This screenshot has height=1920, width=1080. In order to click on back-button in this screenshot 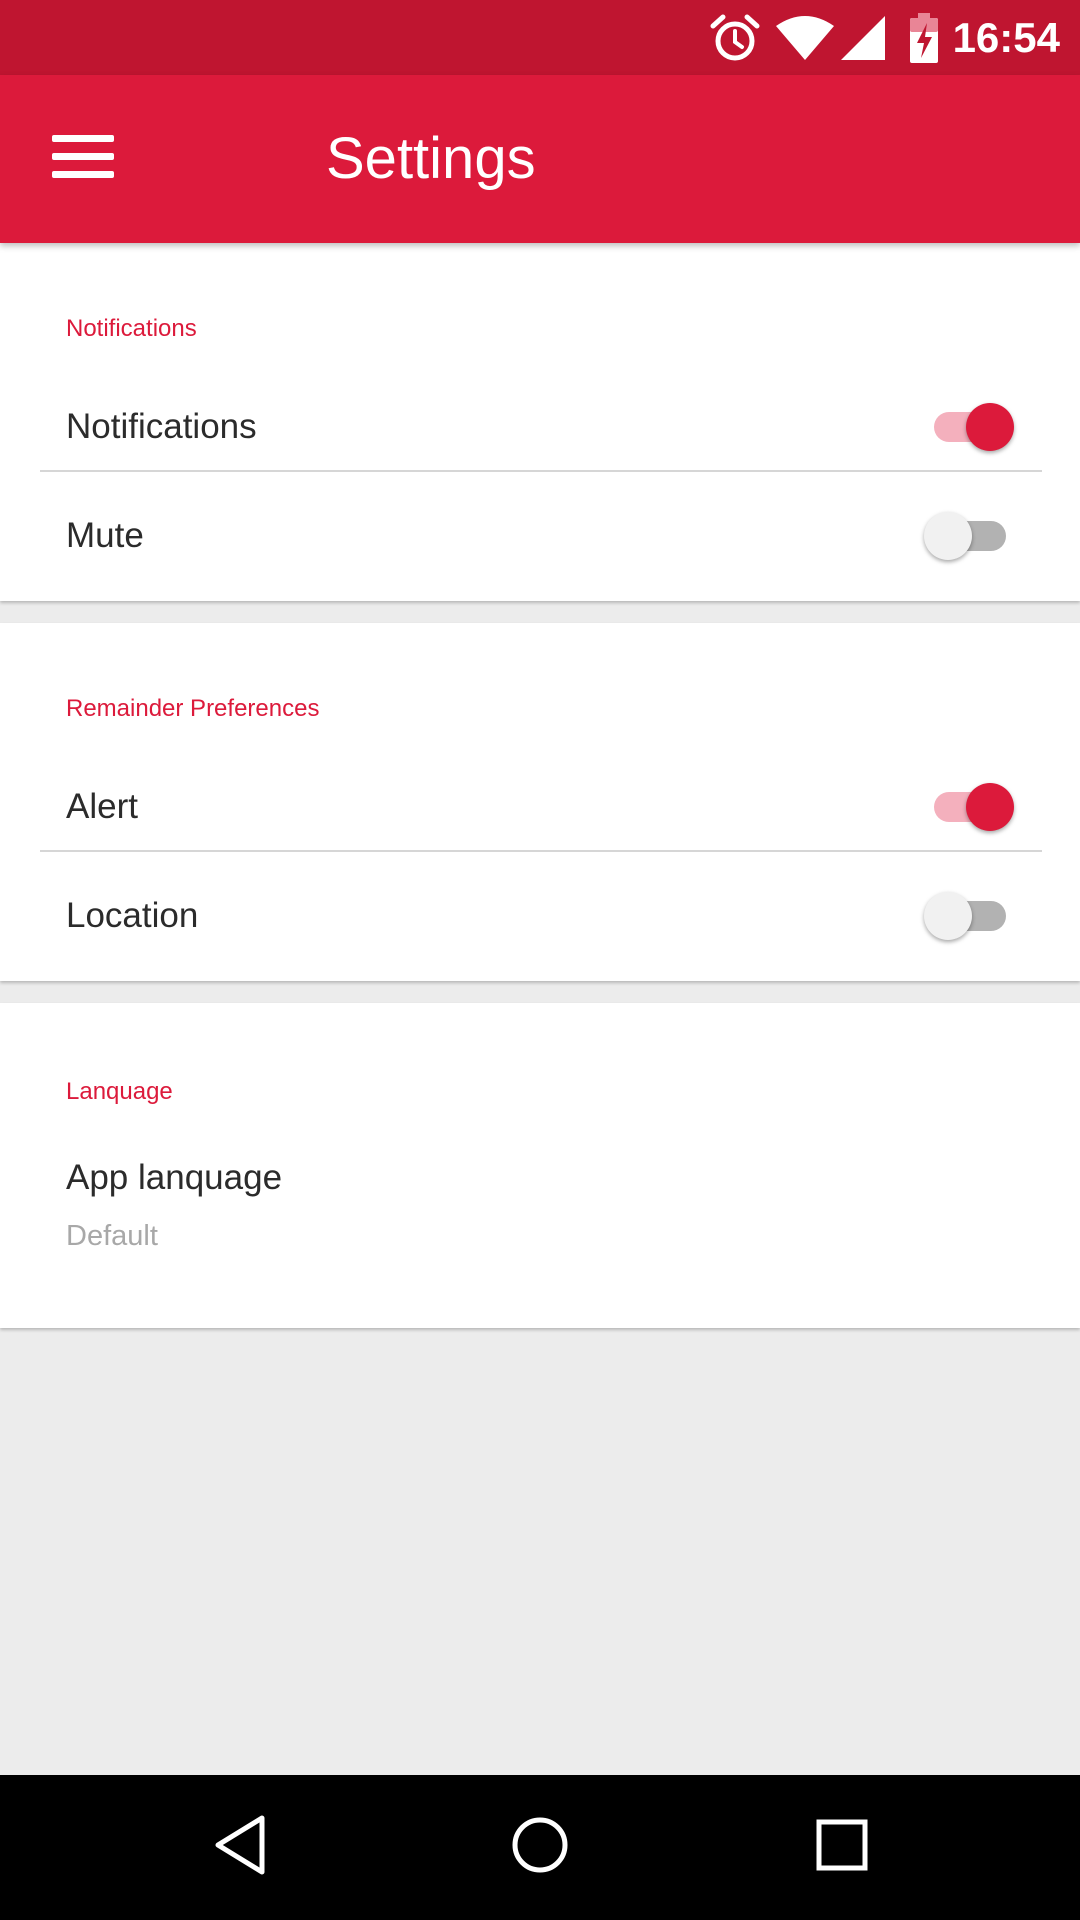, I will do `click(240, 1847)`.